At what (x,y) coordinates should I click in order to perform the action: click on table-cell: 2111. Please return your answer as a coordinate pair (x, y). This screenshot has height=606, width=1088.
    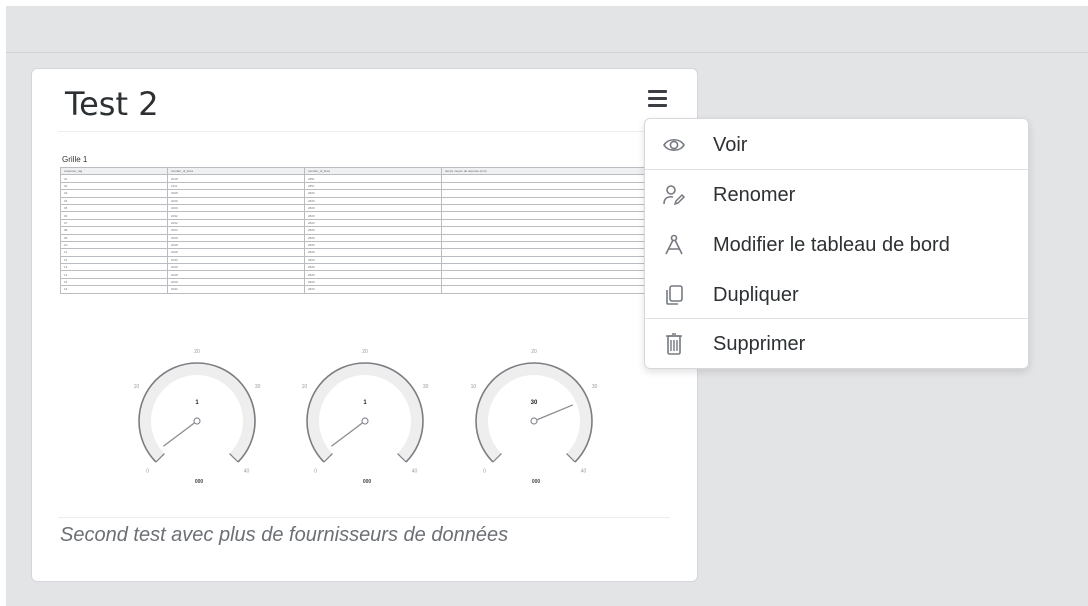
    Looking at the image, I should click on (236, 186).